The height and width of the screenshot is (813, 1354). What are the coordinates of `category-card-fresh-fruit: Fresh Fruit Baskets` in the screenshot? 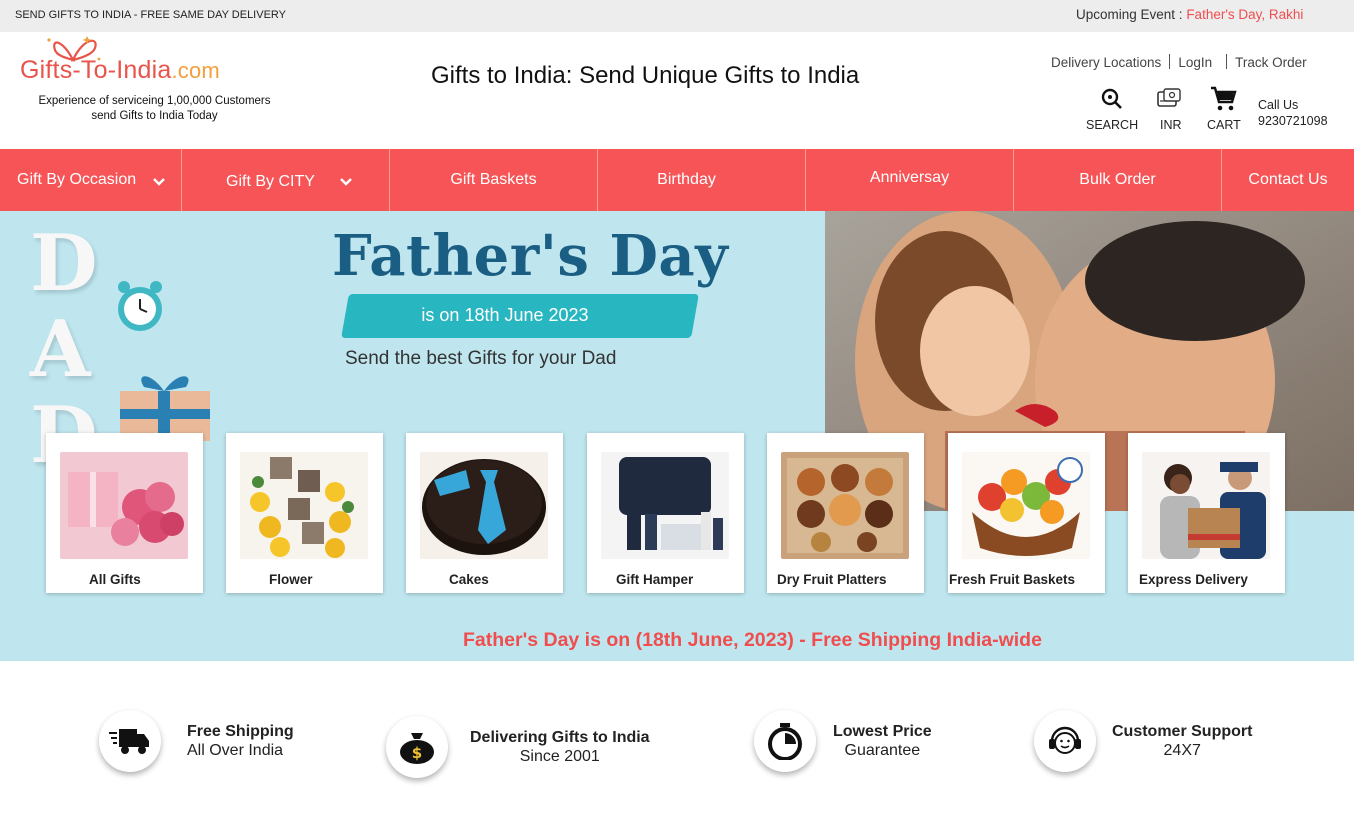 It's located at (1026, 513).